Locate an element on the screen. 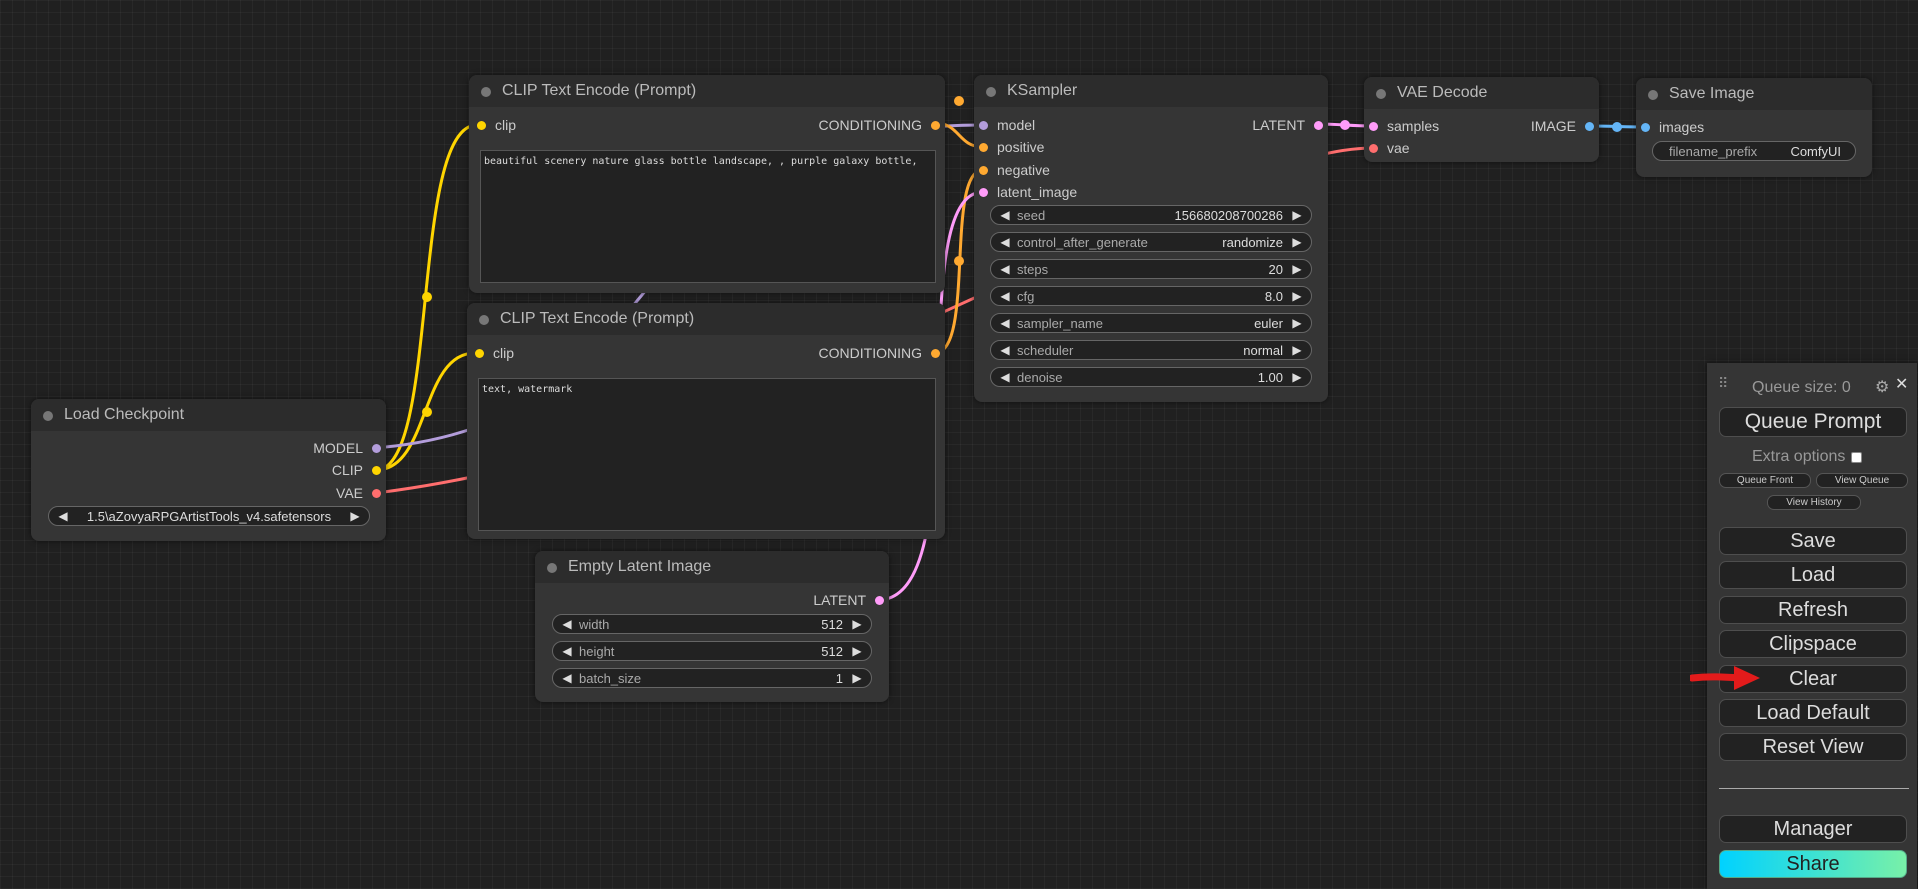 Image resolution: width=1918 pixels, height=889 pixels. save-button: Save is located at coordinates (1813, 541).